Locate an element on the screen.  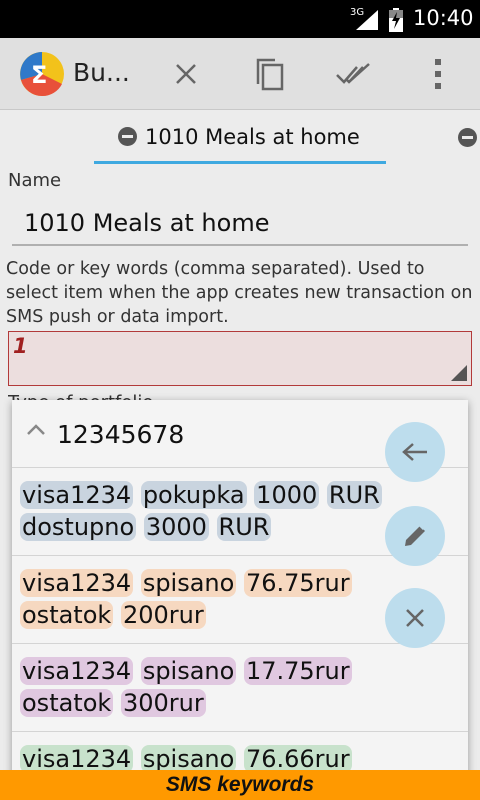
message-line: ostatok 300rur is located at coordinates (240, 703).